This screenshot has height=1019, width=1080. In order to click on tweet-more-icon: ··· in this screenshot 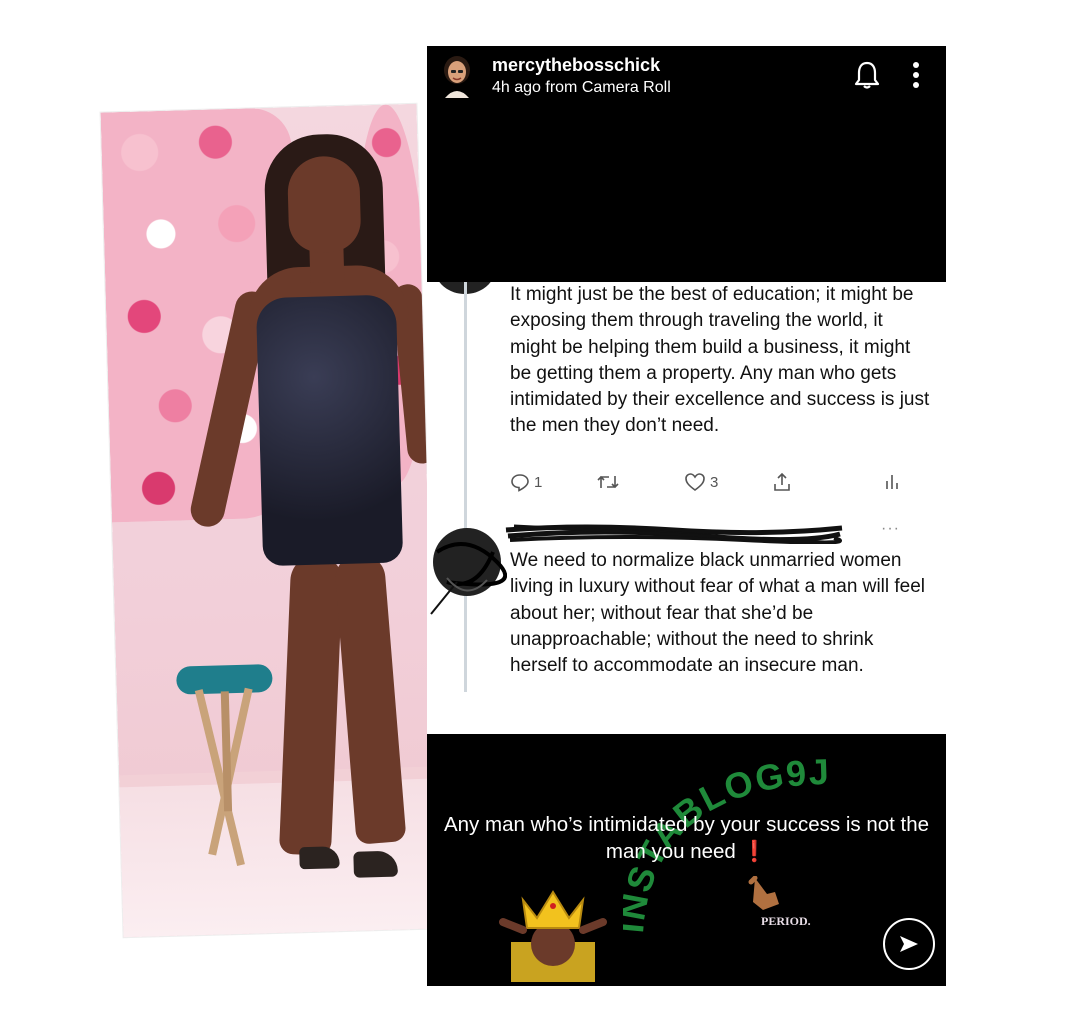, I will do `click(890, 529)`.